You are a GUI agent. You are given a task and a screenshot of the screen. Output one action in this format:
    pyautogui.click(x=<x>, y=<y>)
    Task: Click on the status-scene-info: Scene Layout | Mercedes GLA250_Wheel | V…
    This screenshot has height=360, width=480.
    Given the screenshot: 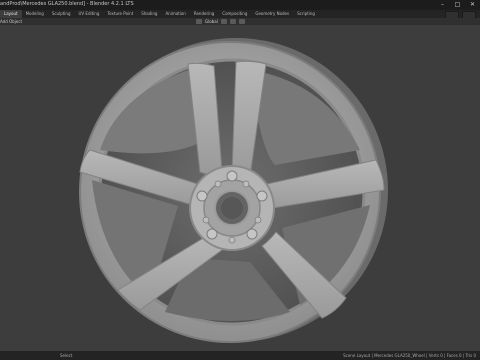 What is the action you would take?
    pyautogui.click(x=409, y=355)
    